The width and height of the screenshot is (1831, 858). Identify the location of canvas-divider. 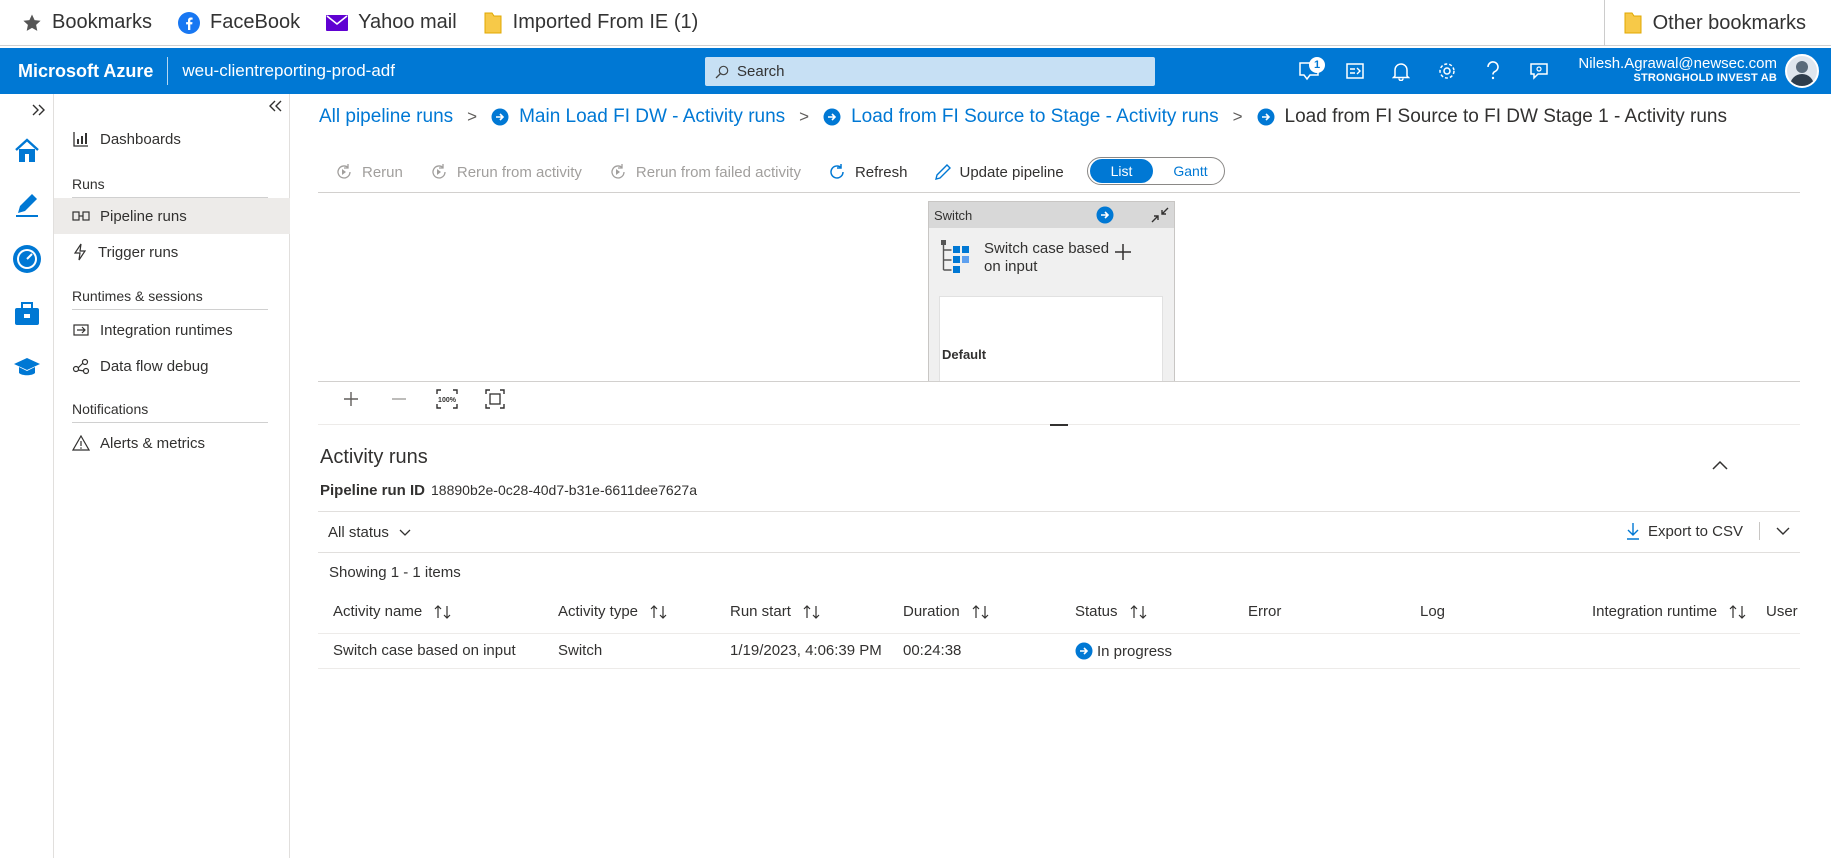
(1059, 381).